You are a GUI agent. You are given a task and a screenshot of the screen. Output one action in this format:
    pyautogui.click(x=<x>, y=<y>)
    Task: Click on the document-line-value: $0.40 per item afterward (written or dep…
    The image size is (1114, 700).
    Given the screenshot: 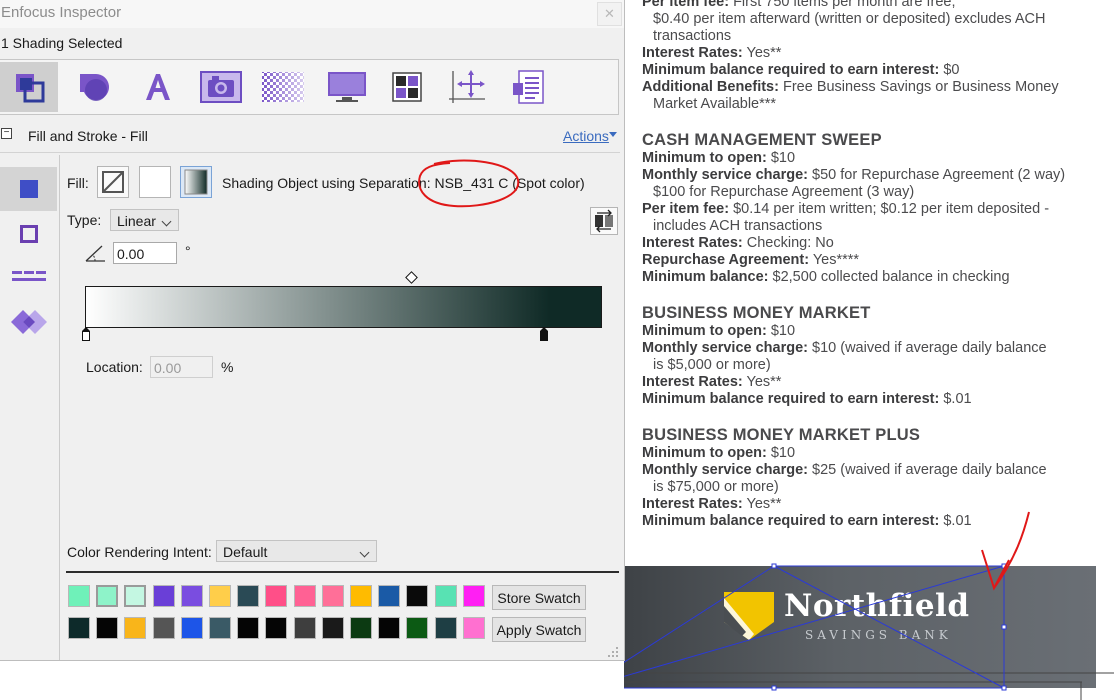 What is the action you would take?
    pyautogui.click(x=849, y=19)
    